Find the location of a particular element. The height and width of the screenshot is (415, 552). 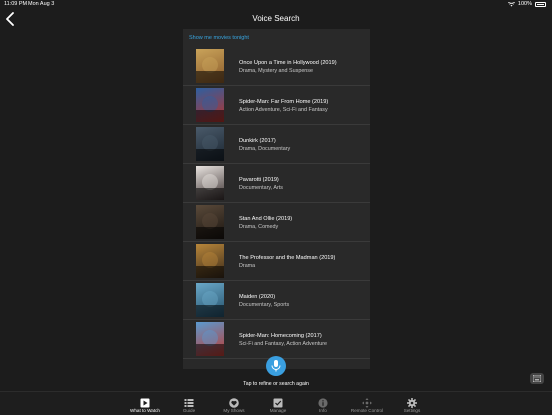

result-row: Pavarotti (2019) Documentary, Arts is located at coordinates (276, 183).